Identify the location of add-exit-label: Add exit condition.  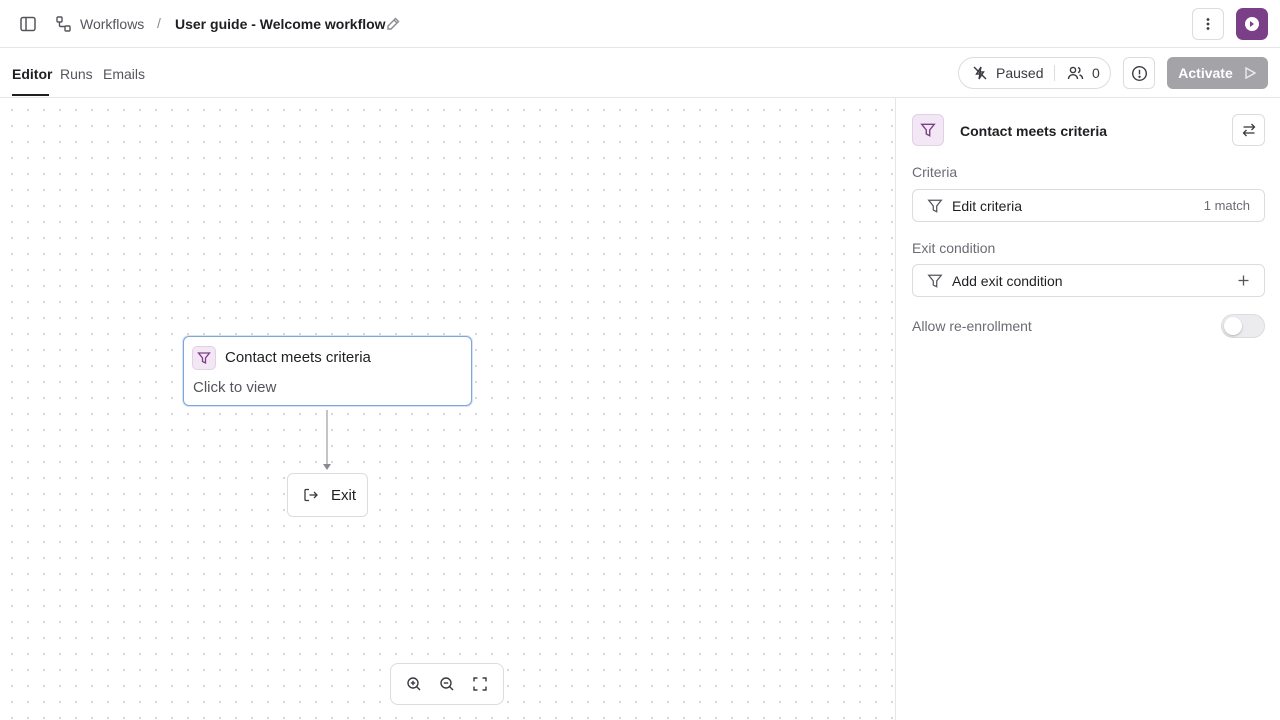
(1007, 280).